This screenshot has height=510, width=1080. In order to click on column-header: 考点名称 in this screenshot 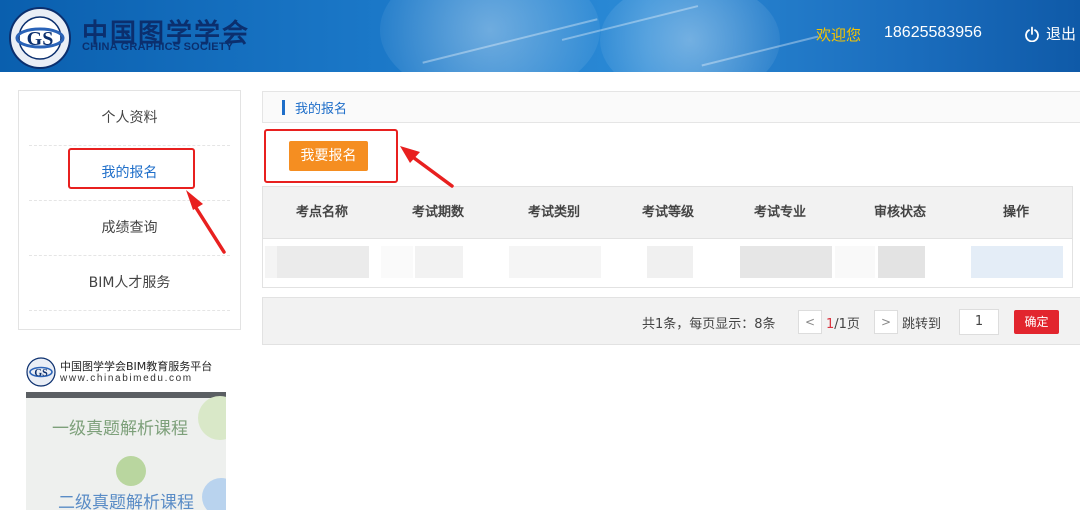, I will do `click(321, 212)`.